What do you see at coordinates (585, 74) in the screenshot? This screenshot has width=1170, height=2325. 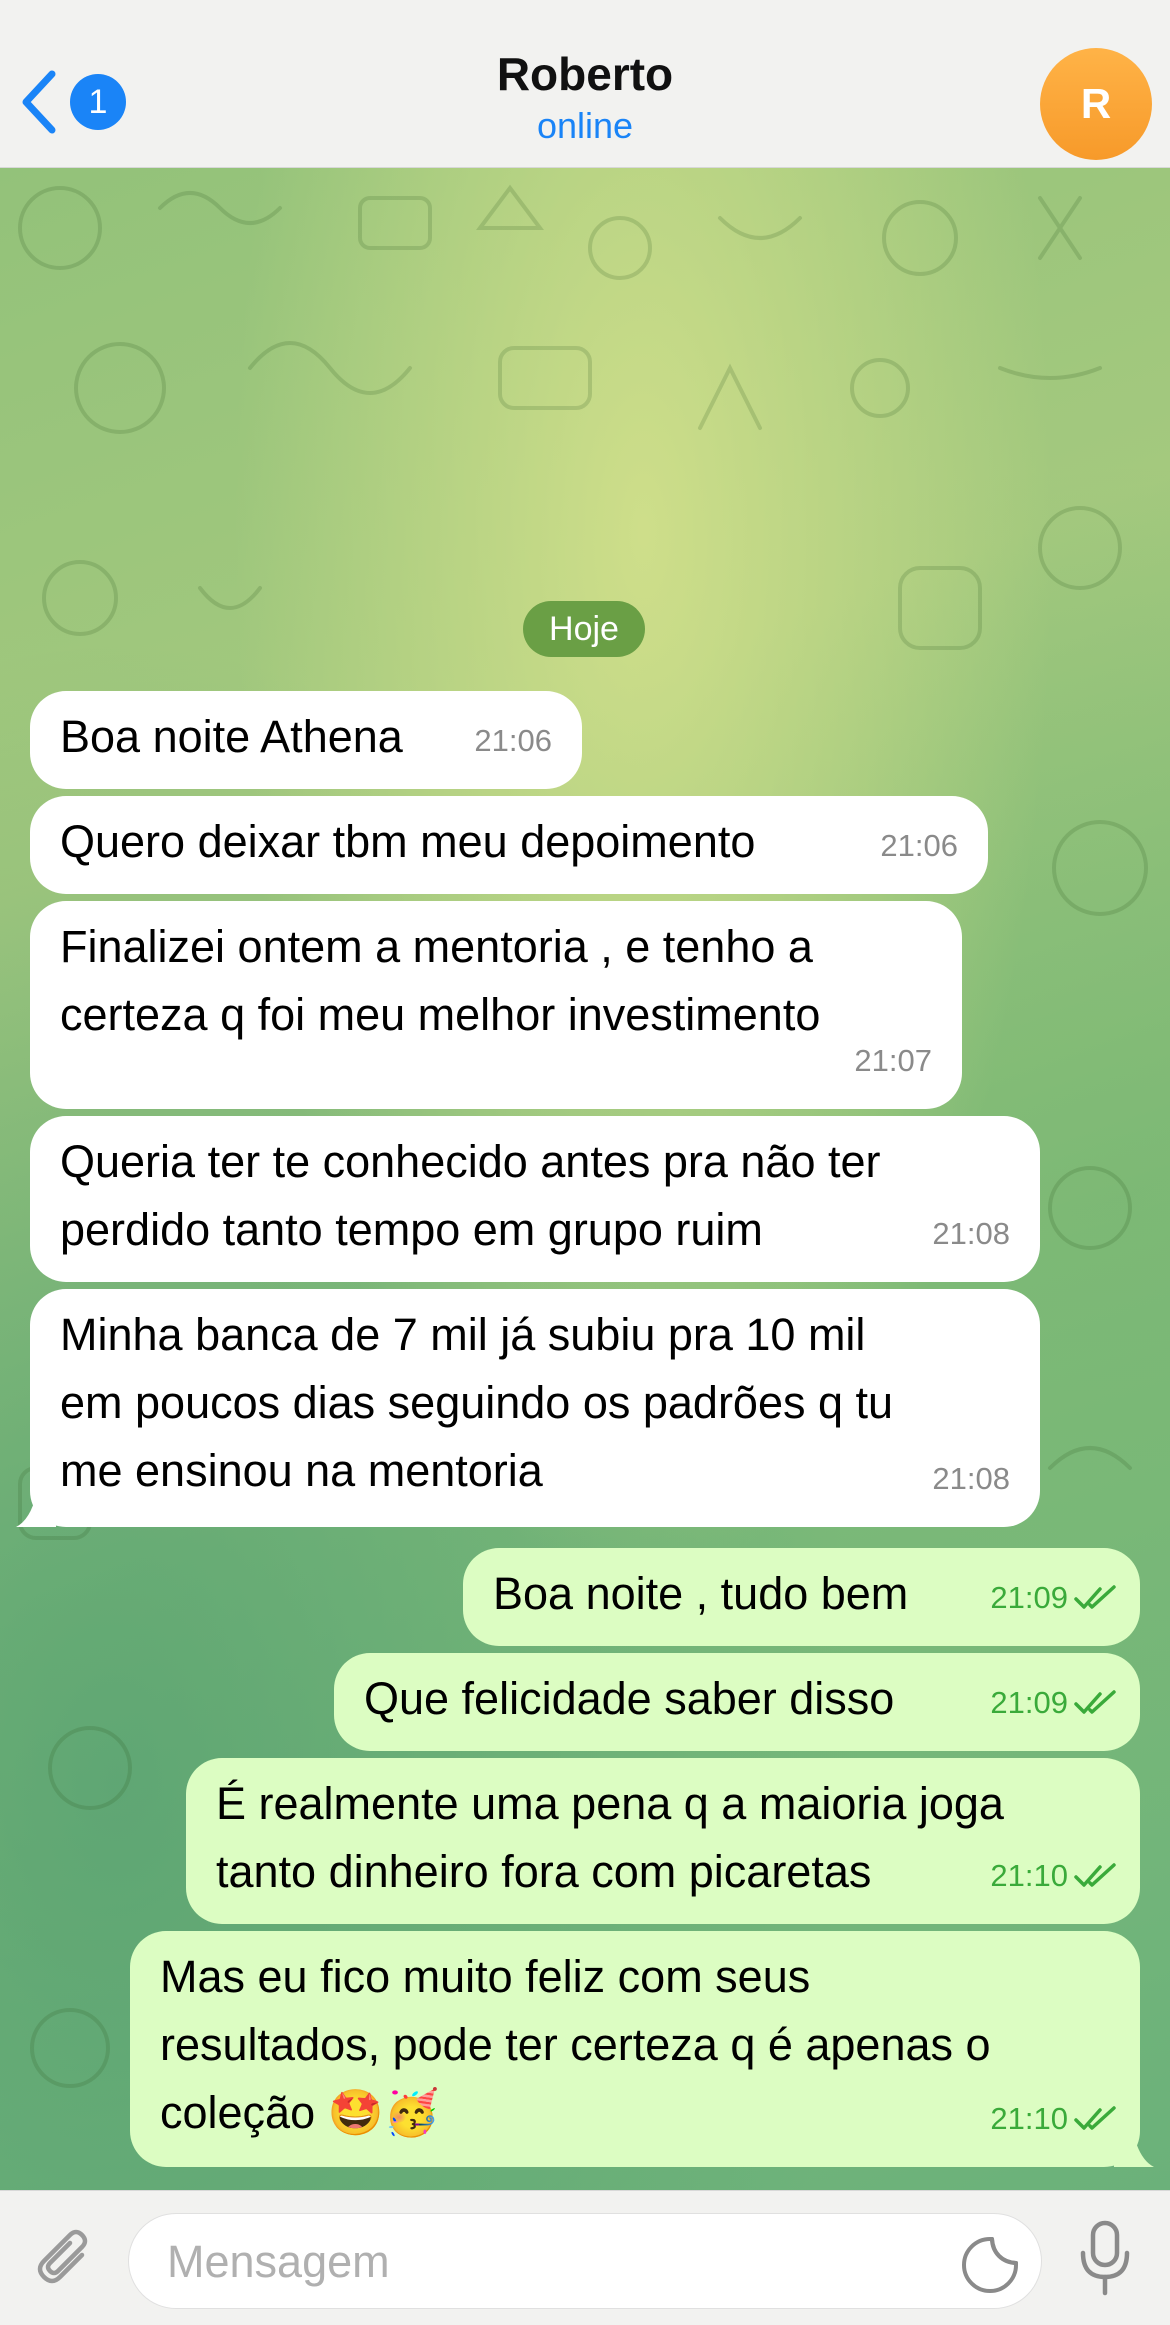 I see `contact-name: Roberto` at bounding box center [585, 74].